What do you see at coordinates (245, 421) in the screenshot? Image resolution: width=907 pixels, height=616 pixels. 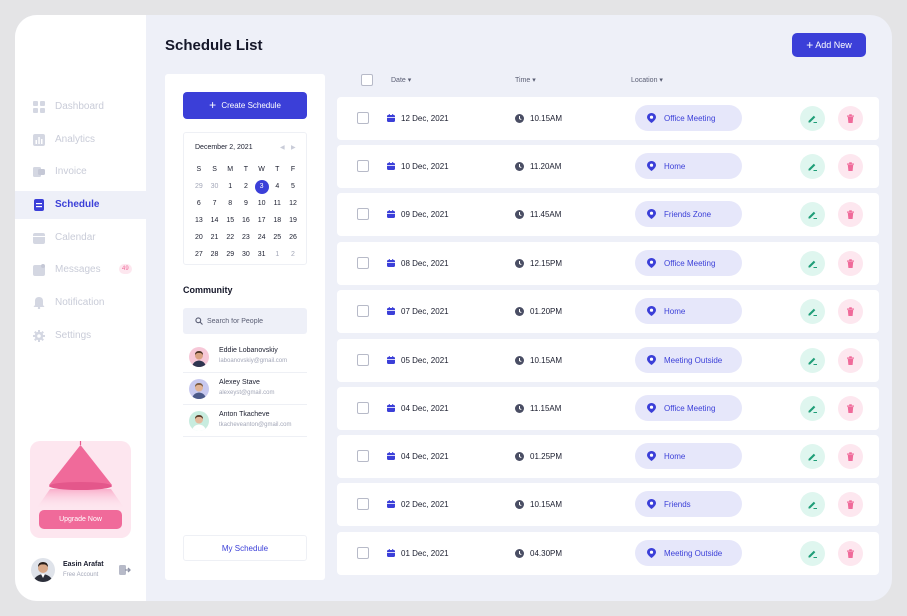 I see `community-person: Anton Tkacheve tkacheveanton@gmail.com` at bounding box center [245, 421].